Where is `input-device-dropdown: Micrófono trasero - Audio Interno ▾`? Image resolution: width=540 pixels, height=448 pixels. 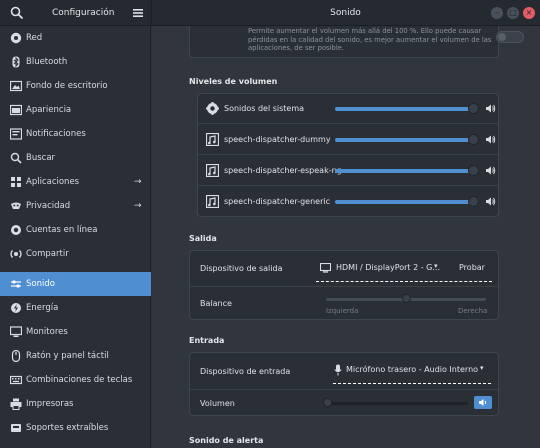 input-device-dropdown: Micrófono trasero - Audio Interno ▾ is located at coordinates (410, 370).